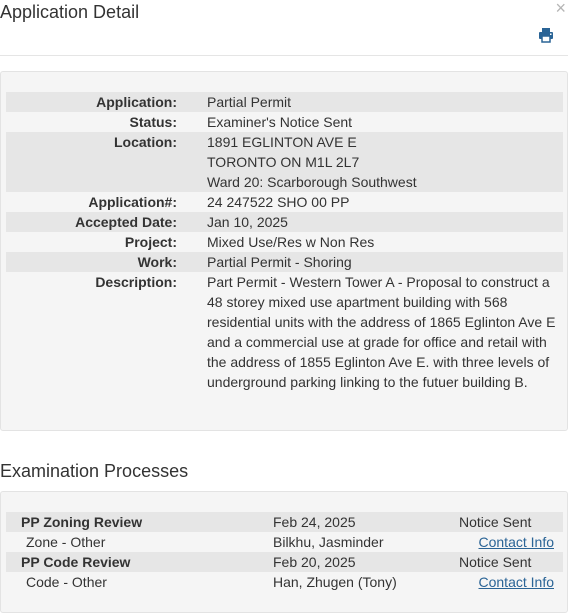 The image size is (568, 613). Describe the element at coordinates (150, 242) in the screenshot. I see `detail-label: Project:` at that location.